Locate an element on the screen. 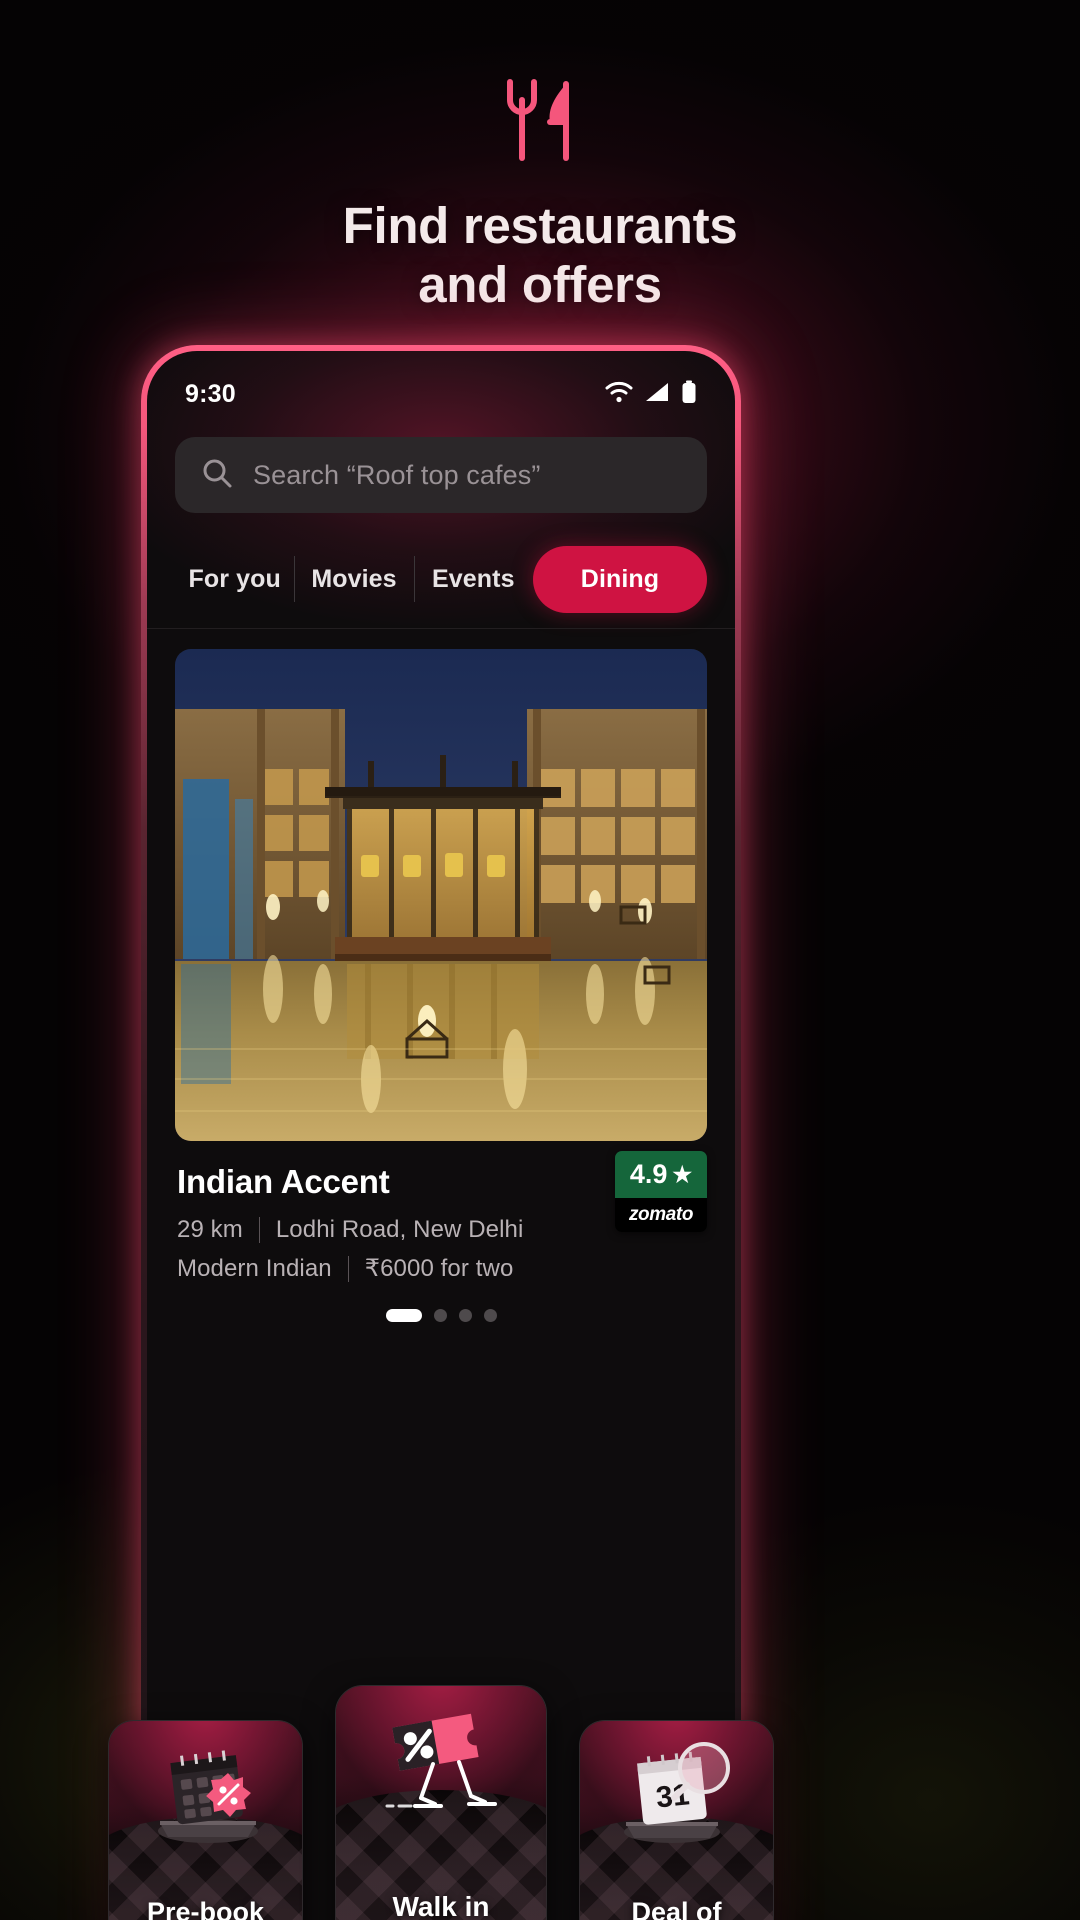 Image resolution: width=1080 pixels, height=1920 pixels. restaurant-distance: 29 km is located at coordinates (210, 1229).